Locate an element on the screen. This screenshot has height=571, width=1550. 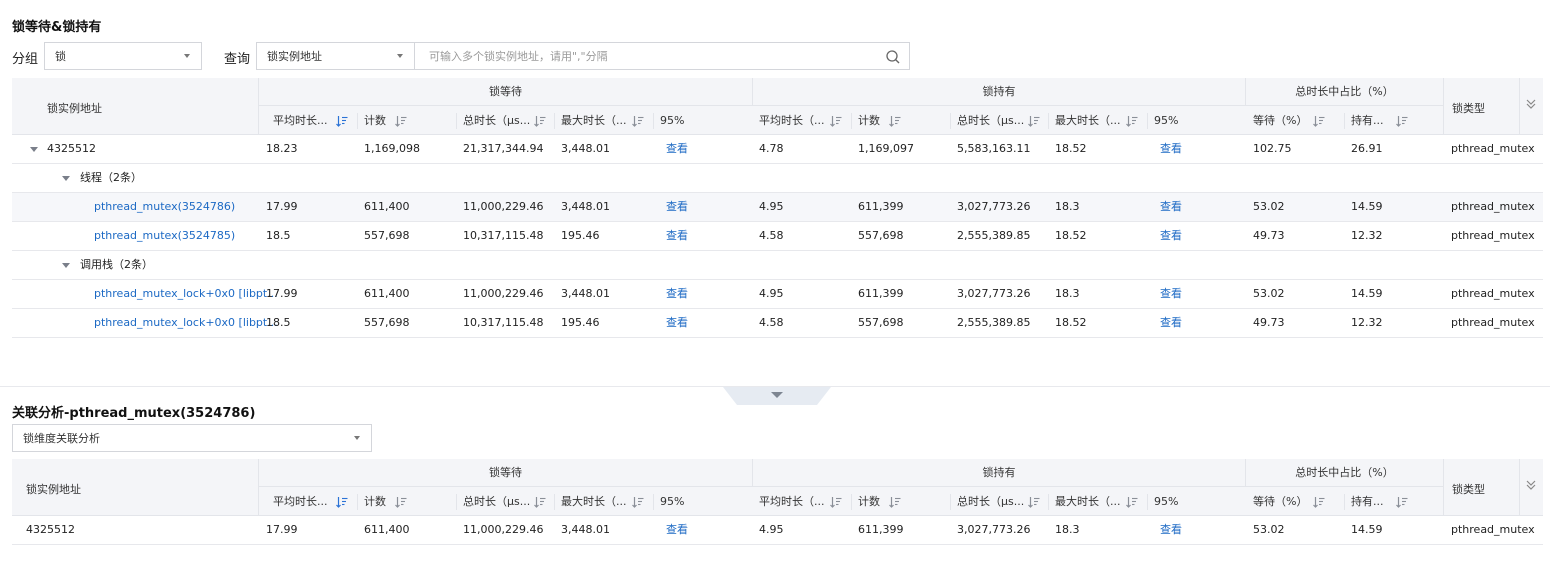
table-cell: 195.46 is located at coordinates (580, 322).